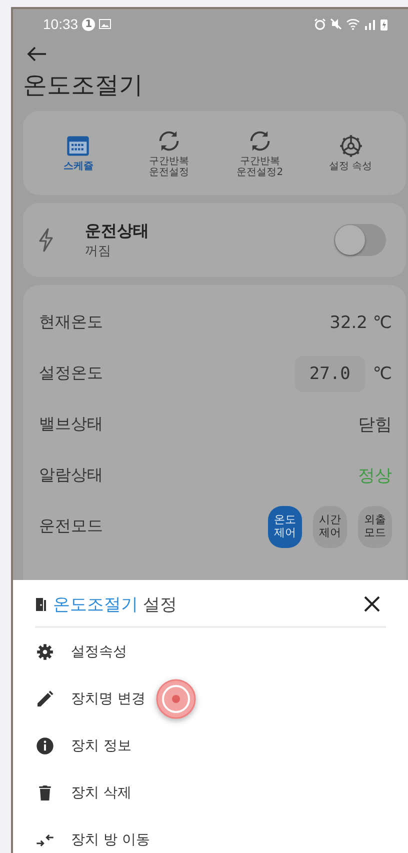 Image resolution: width=408 pixels, height=853 pixels. Describe the element at coordinates (330, 527) in the screenshot. I see `mode-button: 시간 제어` at that location.